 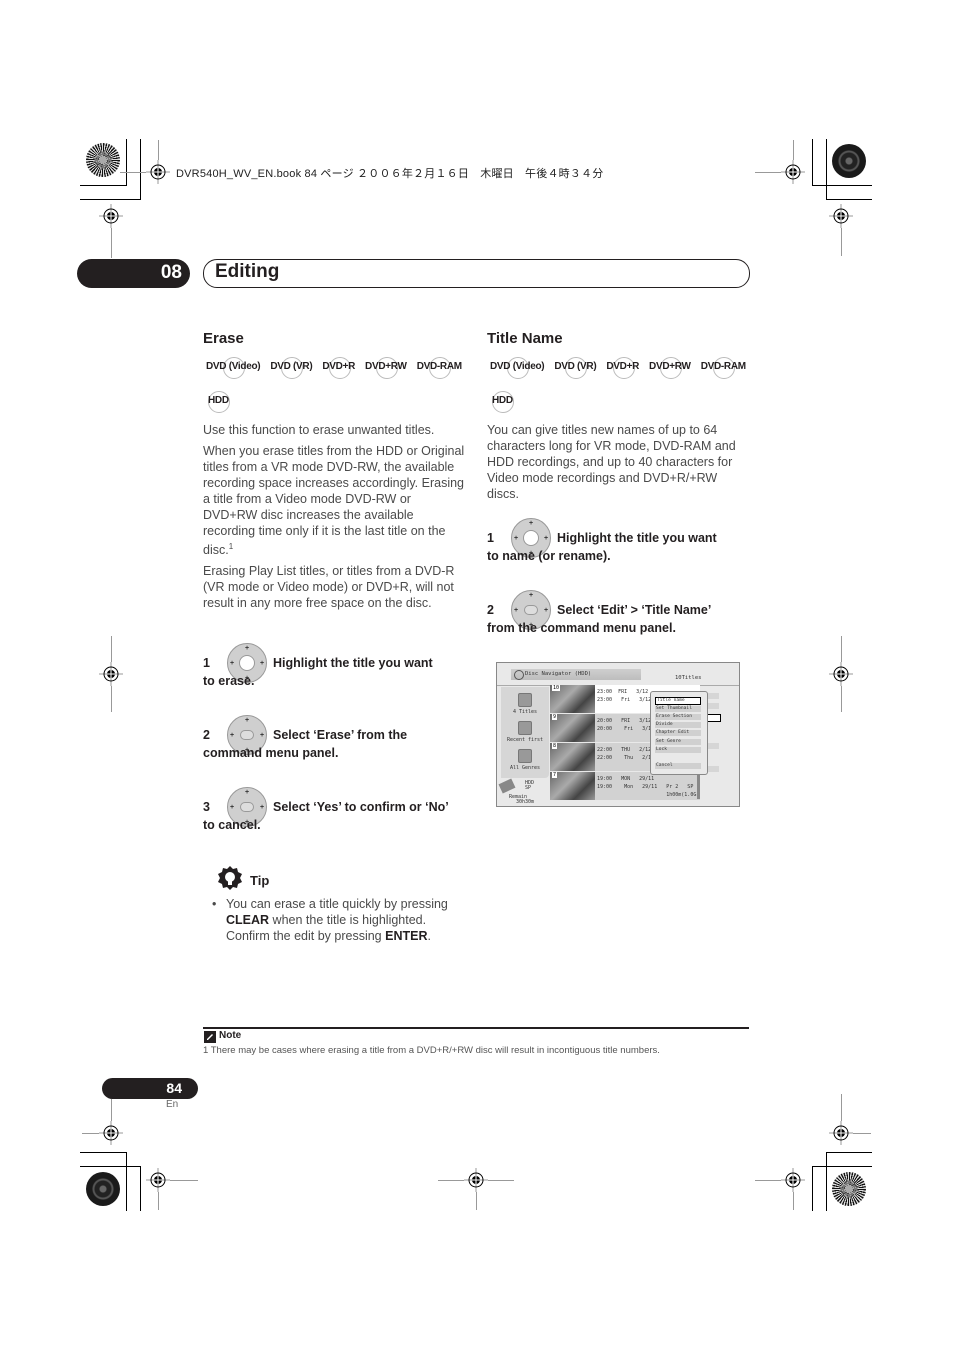 I want to click on page-number-badge: 84, so click(x=150, y=1088).